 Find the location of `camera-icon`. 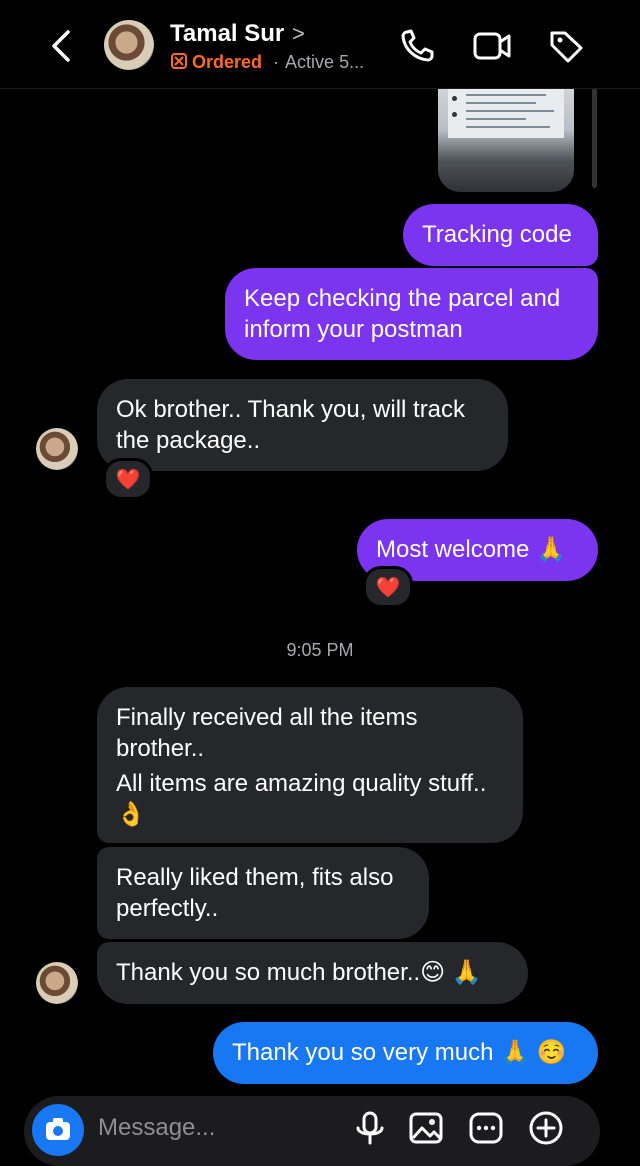

camera-icon is located at coordinates (58, 1129).